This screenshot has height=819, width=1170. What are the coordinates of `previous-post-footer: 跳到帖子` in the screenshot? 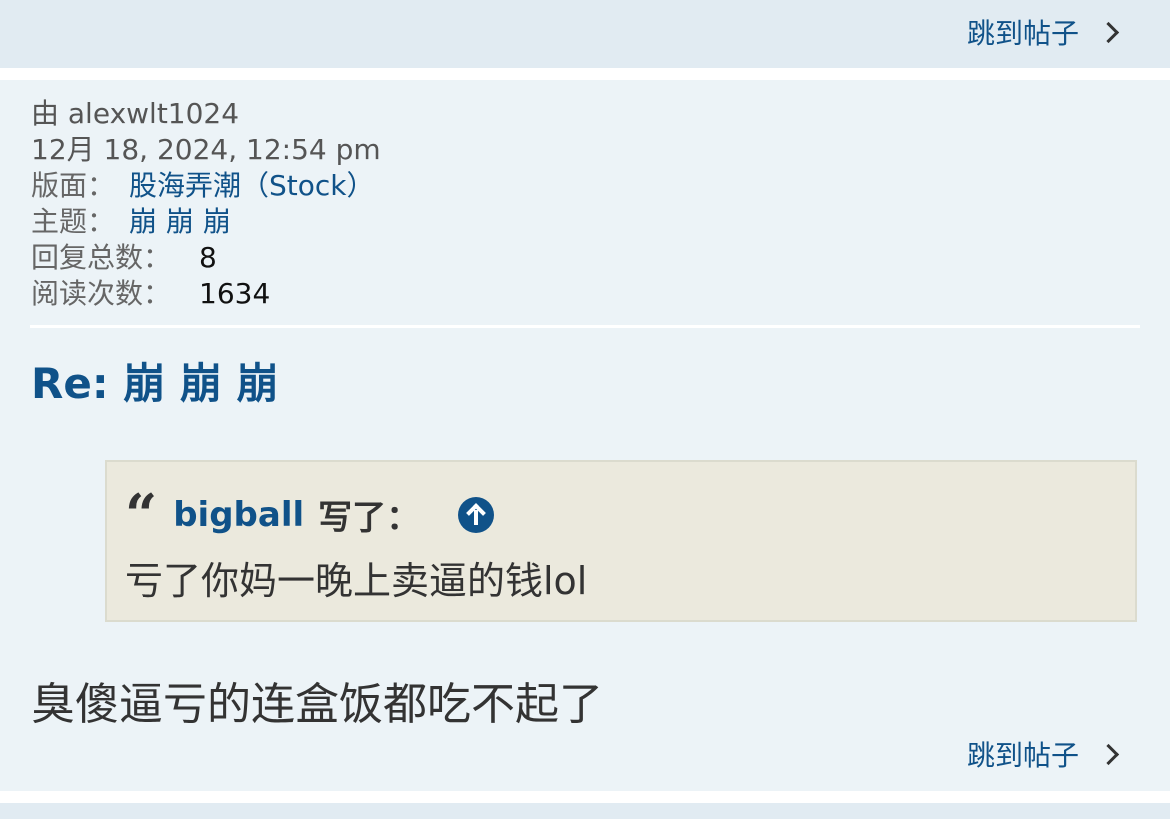 It's located at (585, 34).